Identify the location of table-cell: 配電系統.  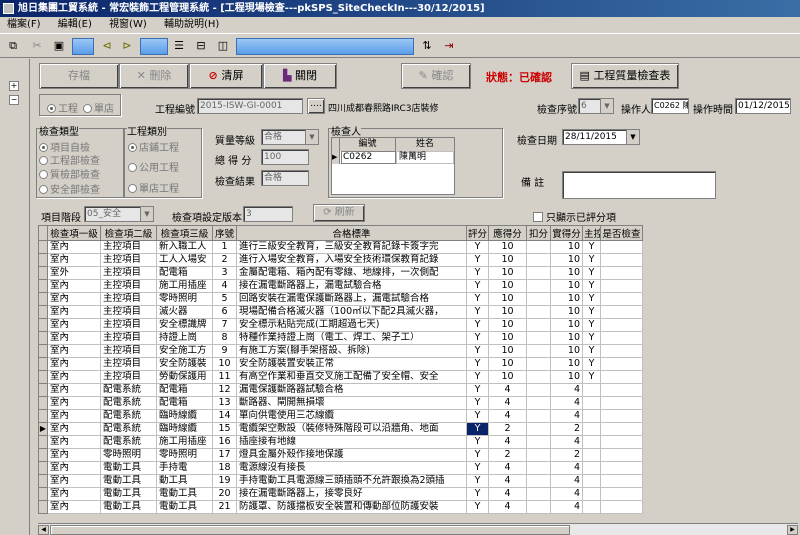
(128, 442).